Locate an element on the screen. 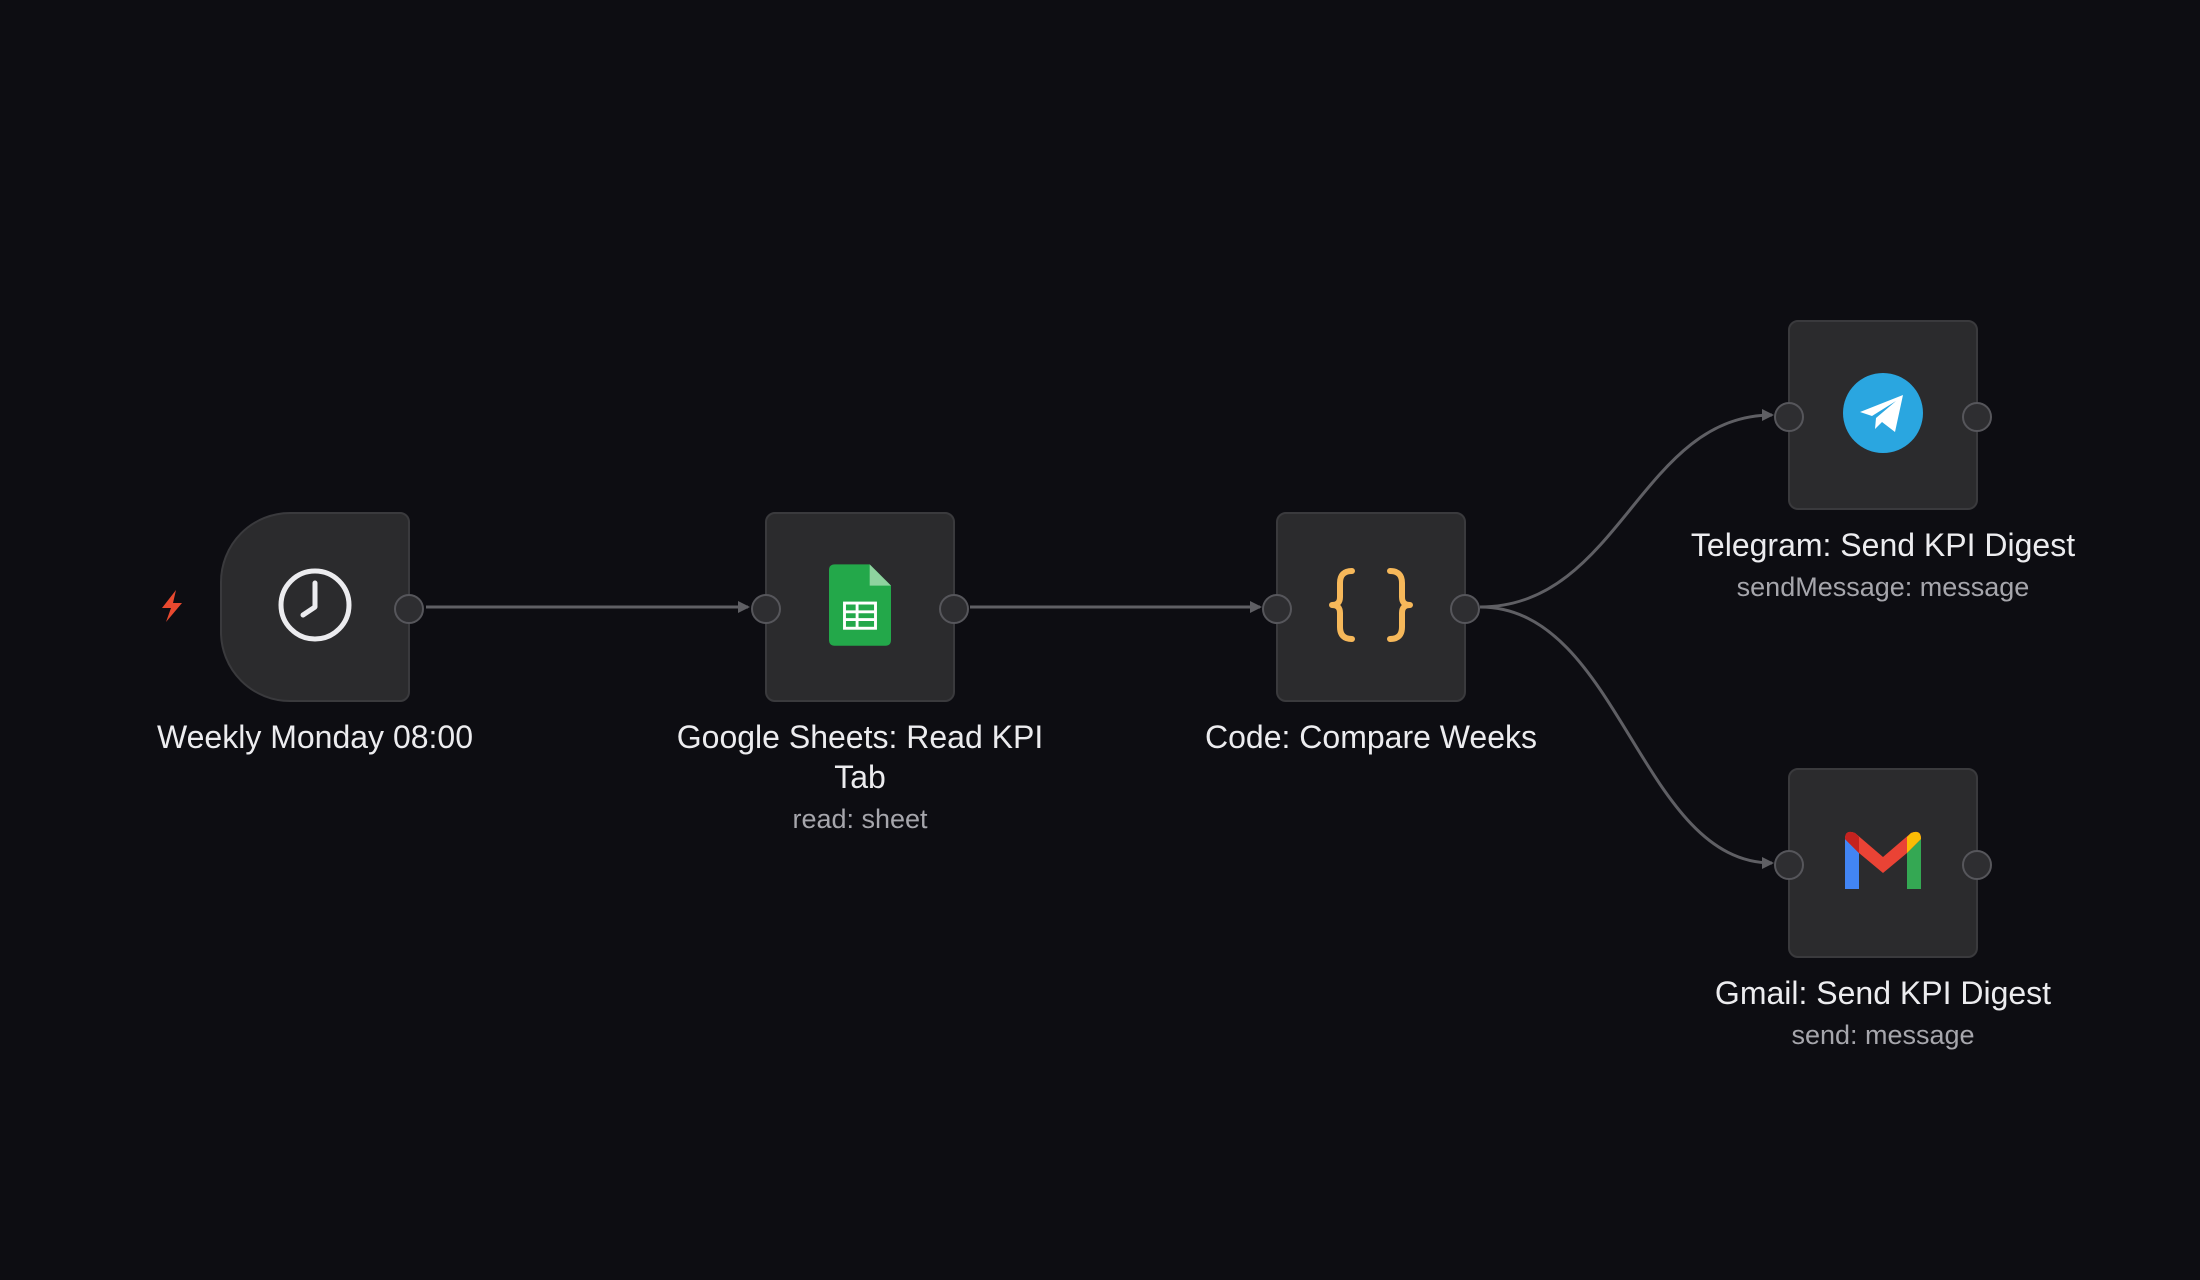 Image resolution: width=2200 pixels, height=1280 pixels. node-telegram is located at coordinates (1883, 415).